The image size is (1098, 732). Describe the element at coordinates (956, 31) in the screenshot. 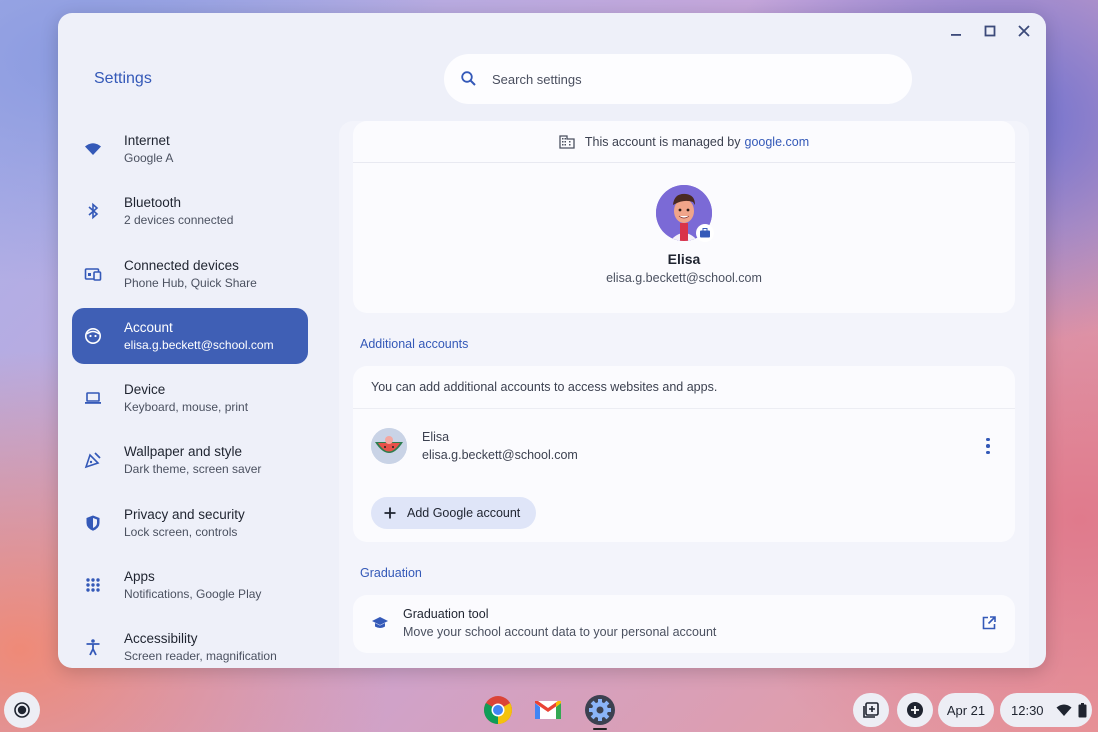

I see `minimize-button` at that location.